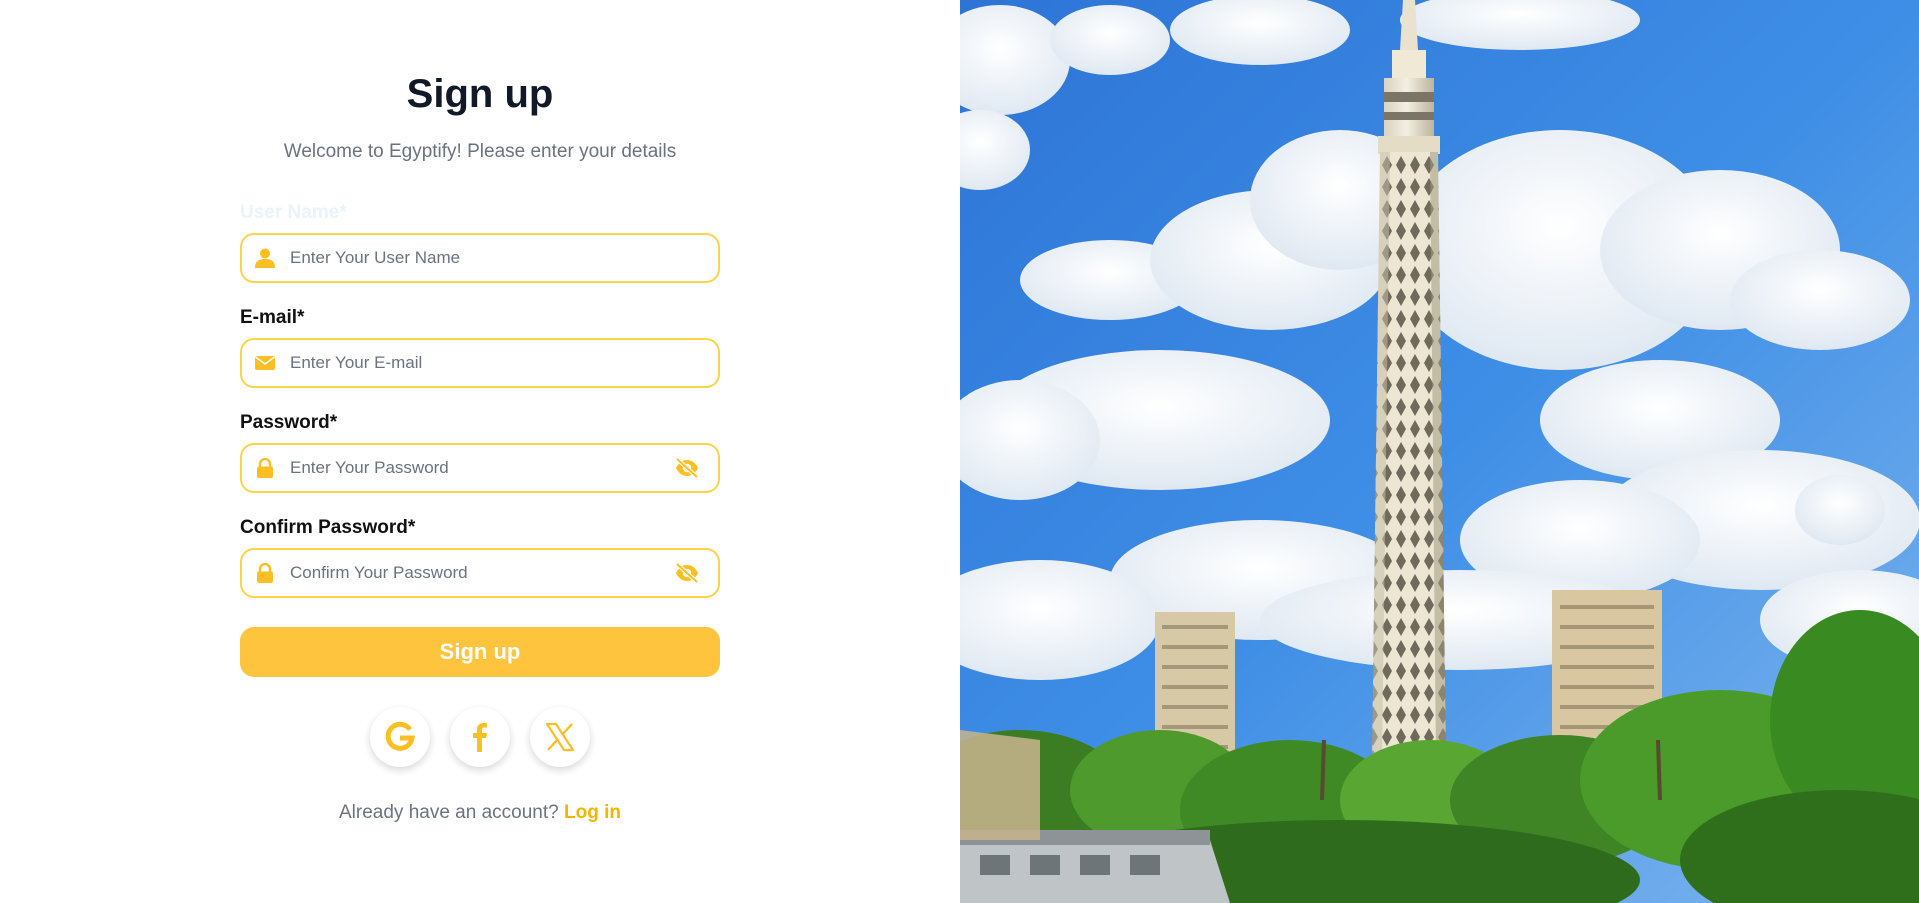  I want to click on email-field, so click(480, 363).